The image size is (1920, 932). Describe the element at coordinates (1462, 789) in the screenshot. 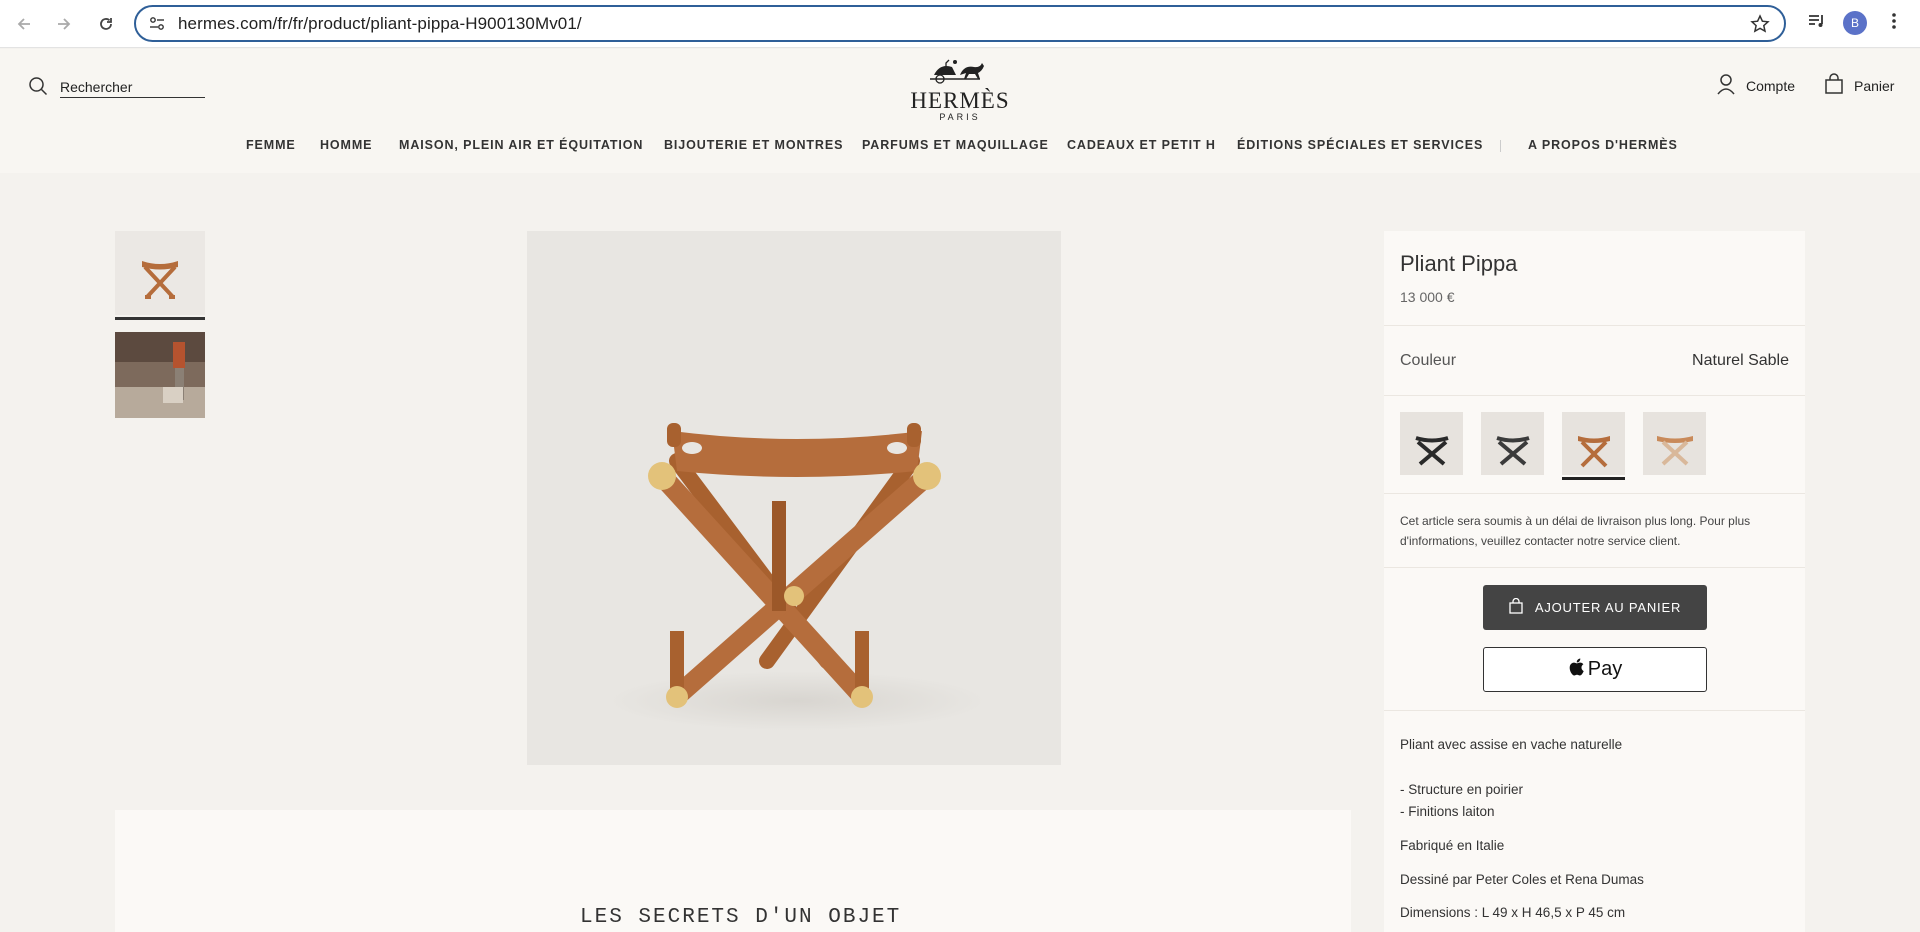

I see `description-structure: - Structure en poirier` at that location.